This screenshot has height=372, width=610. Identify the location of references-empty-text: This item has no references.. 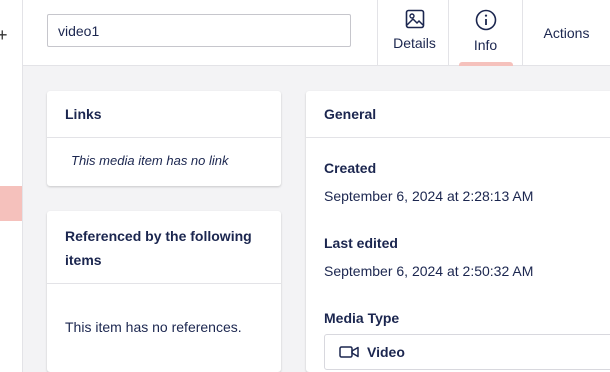
(153, 327).